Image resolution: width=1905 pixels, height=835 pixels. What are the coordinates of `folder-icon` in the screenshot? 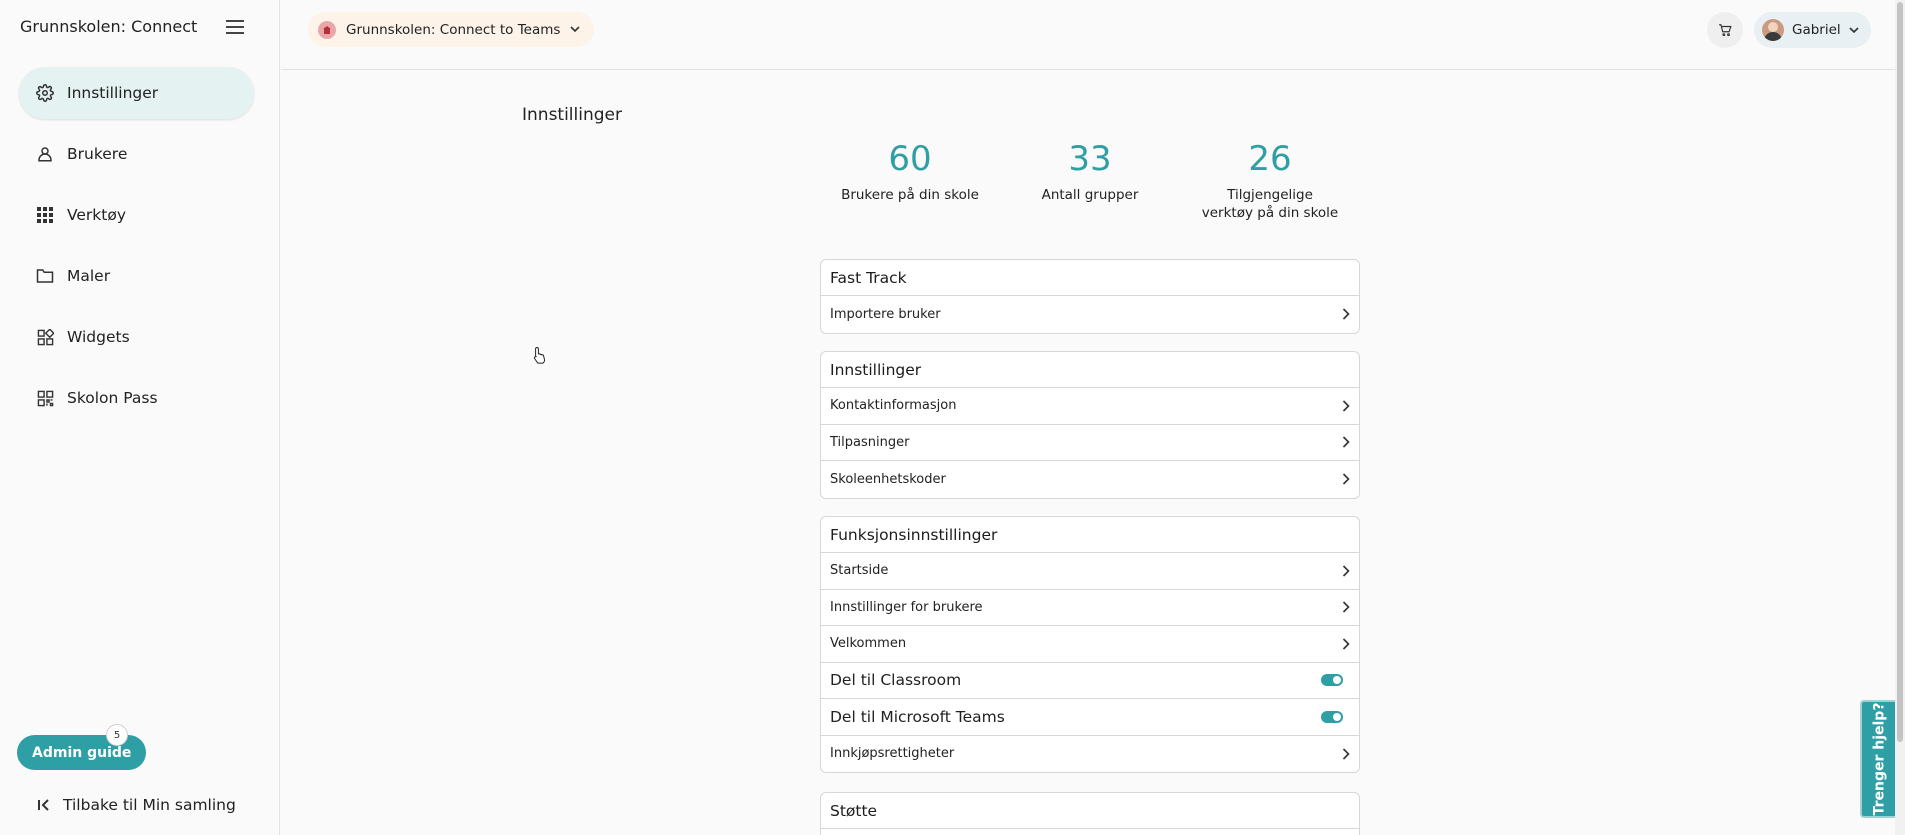 It's located at (45, 276).